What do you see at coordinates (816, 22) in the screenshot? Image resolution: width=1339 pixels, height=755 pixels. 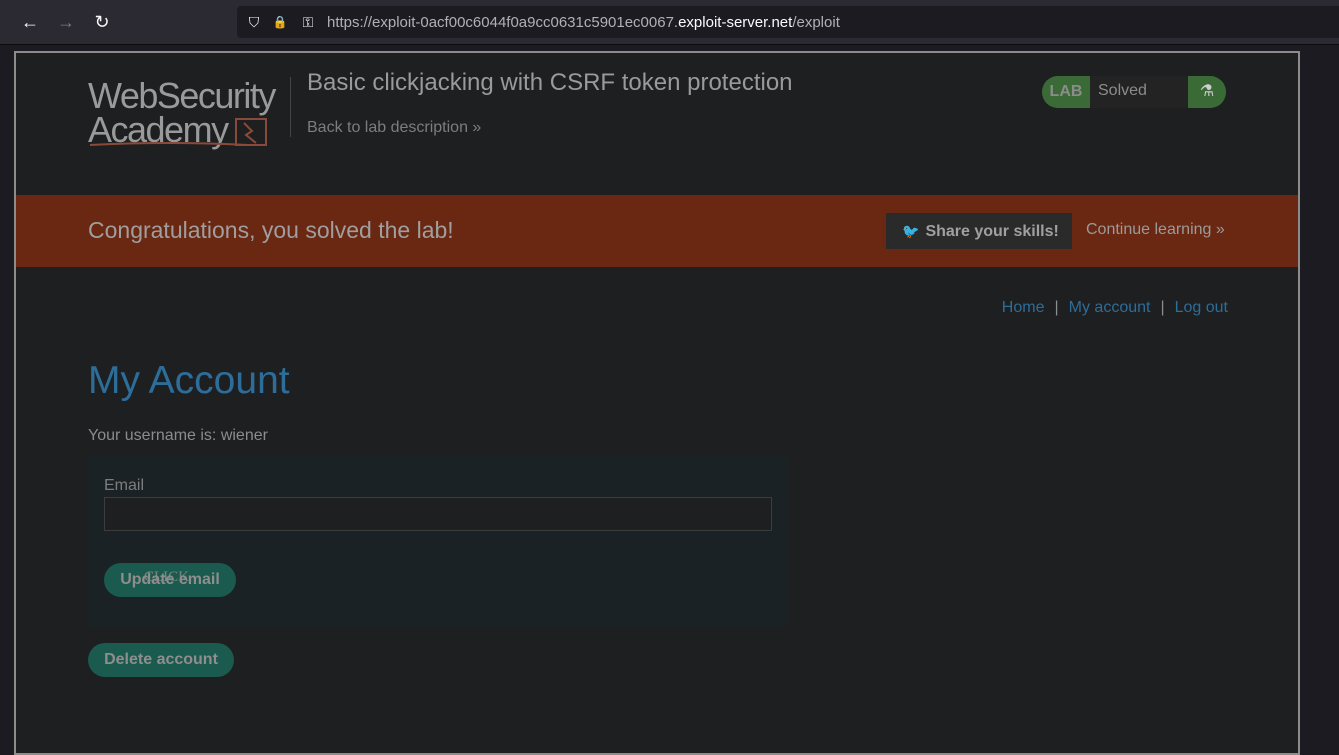 I see `url-path: /exploit` at bounding box center [816, 22].